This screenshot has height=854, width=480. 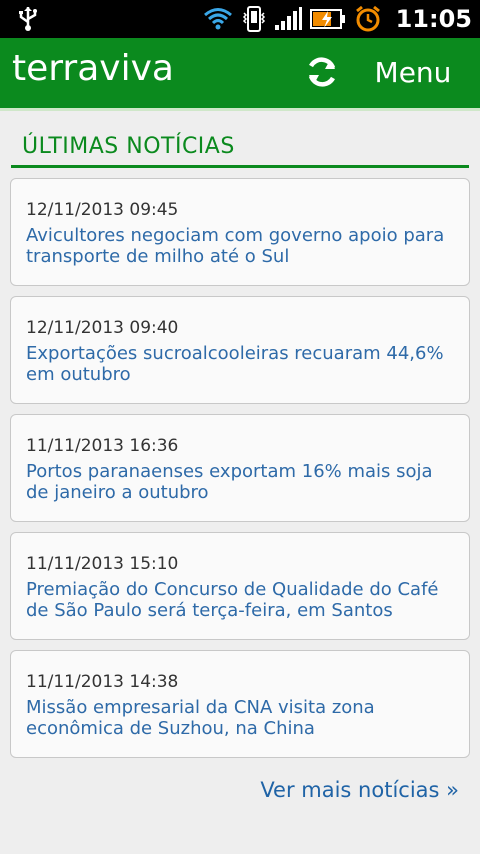 I want to click on news-date: 11/11/2013 14:38, so click(x=102, y=682).